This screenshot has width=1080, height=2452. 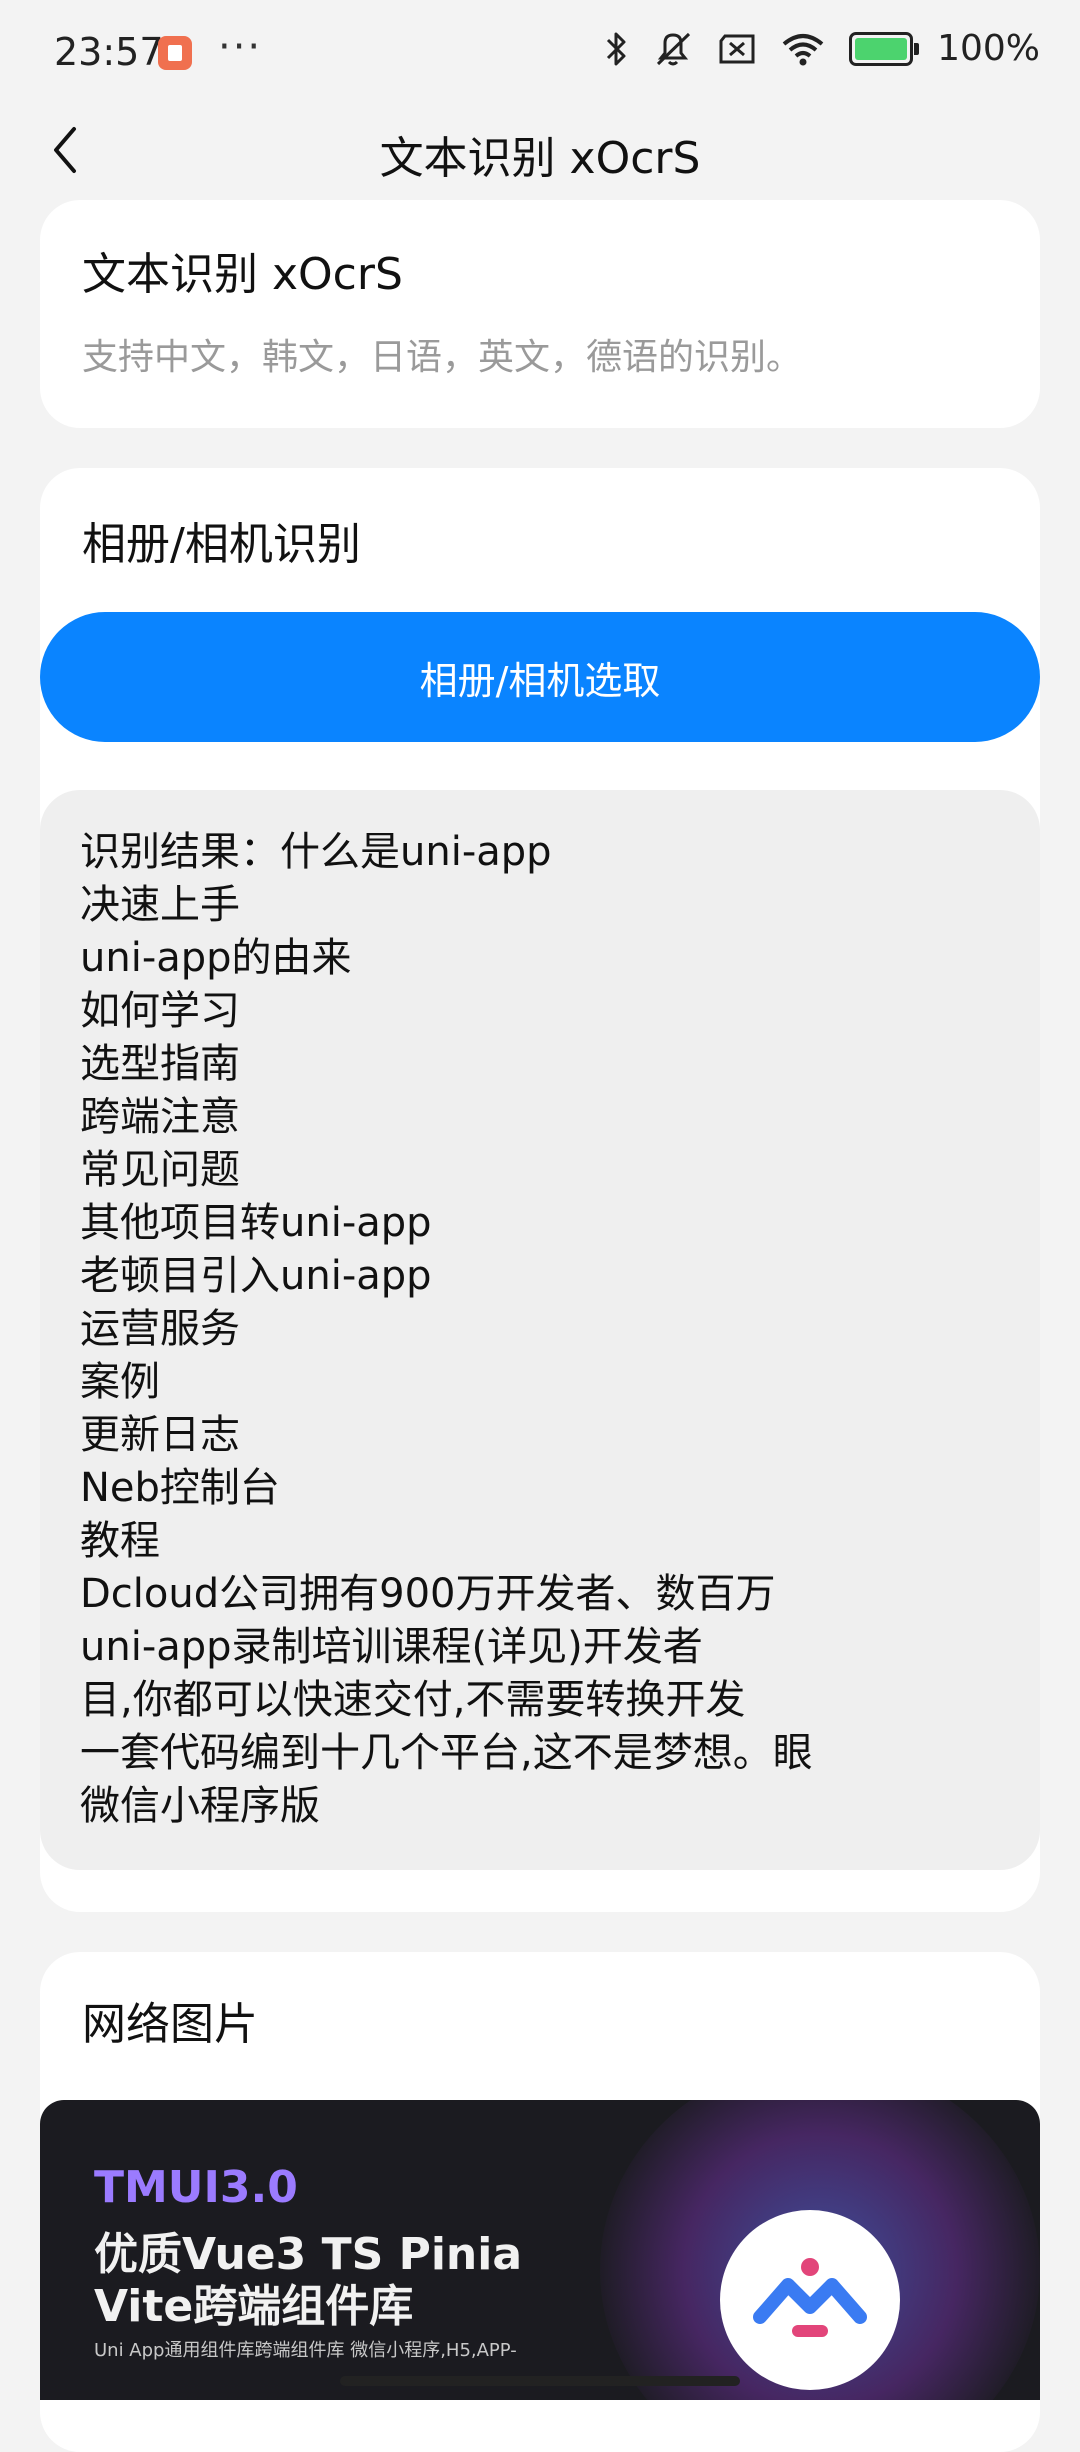 What do you see at coordinates (256, 1223) in the screenshot?
I see `ocr-result-line: 其他项目转uni-app` at bounding box center [256, 1223].